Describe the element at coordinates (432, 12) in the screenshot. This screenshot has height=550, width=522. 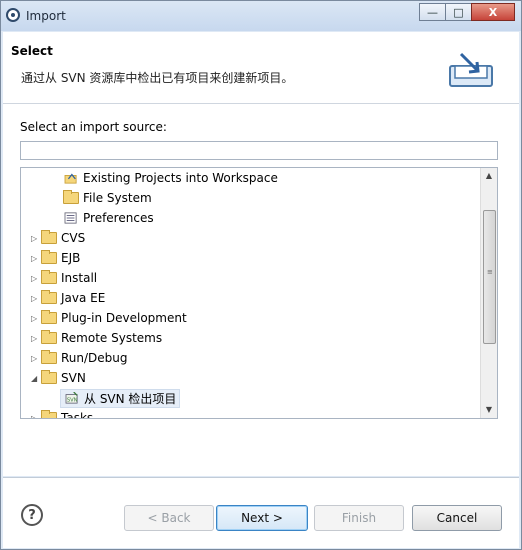
I see `minimize-button: —` at that location.